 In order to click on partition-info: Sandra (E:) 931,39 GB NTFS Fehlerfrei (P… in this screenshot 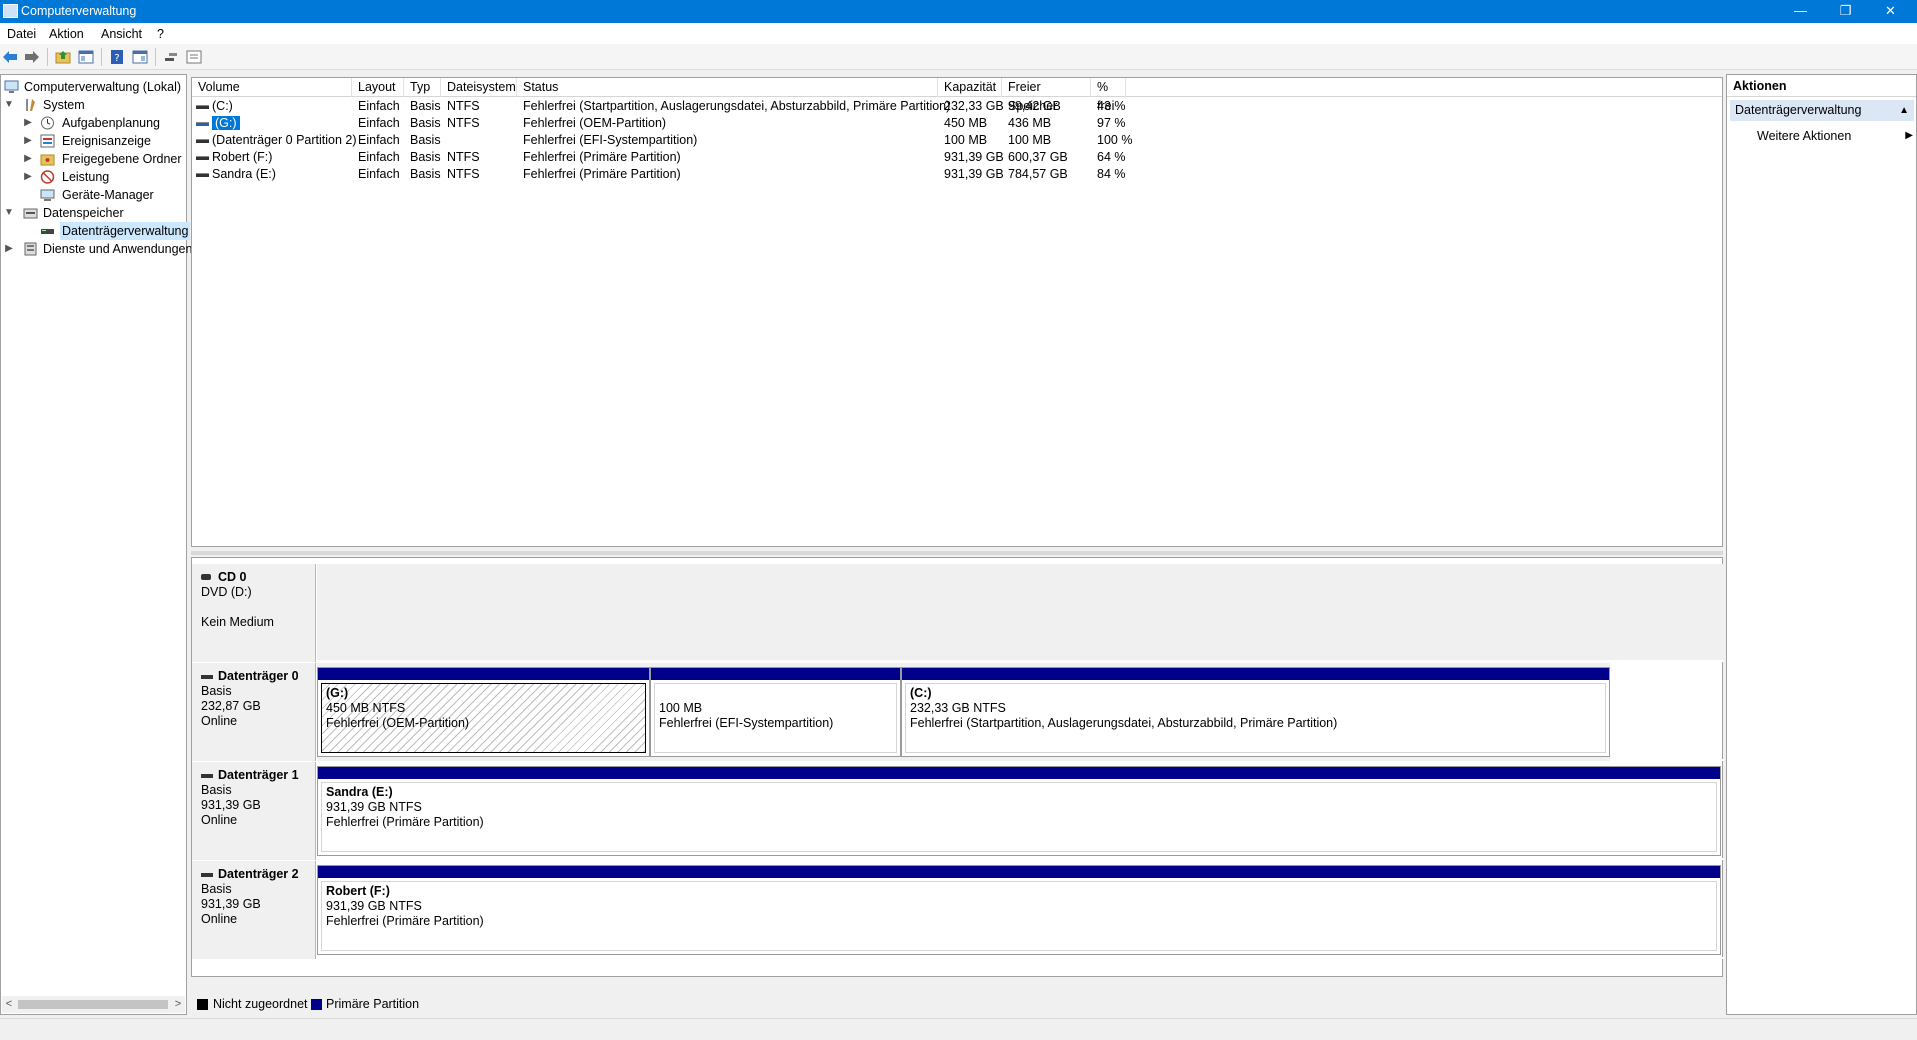, I will do `click(1019, 817)`.